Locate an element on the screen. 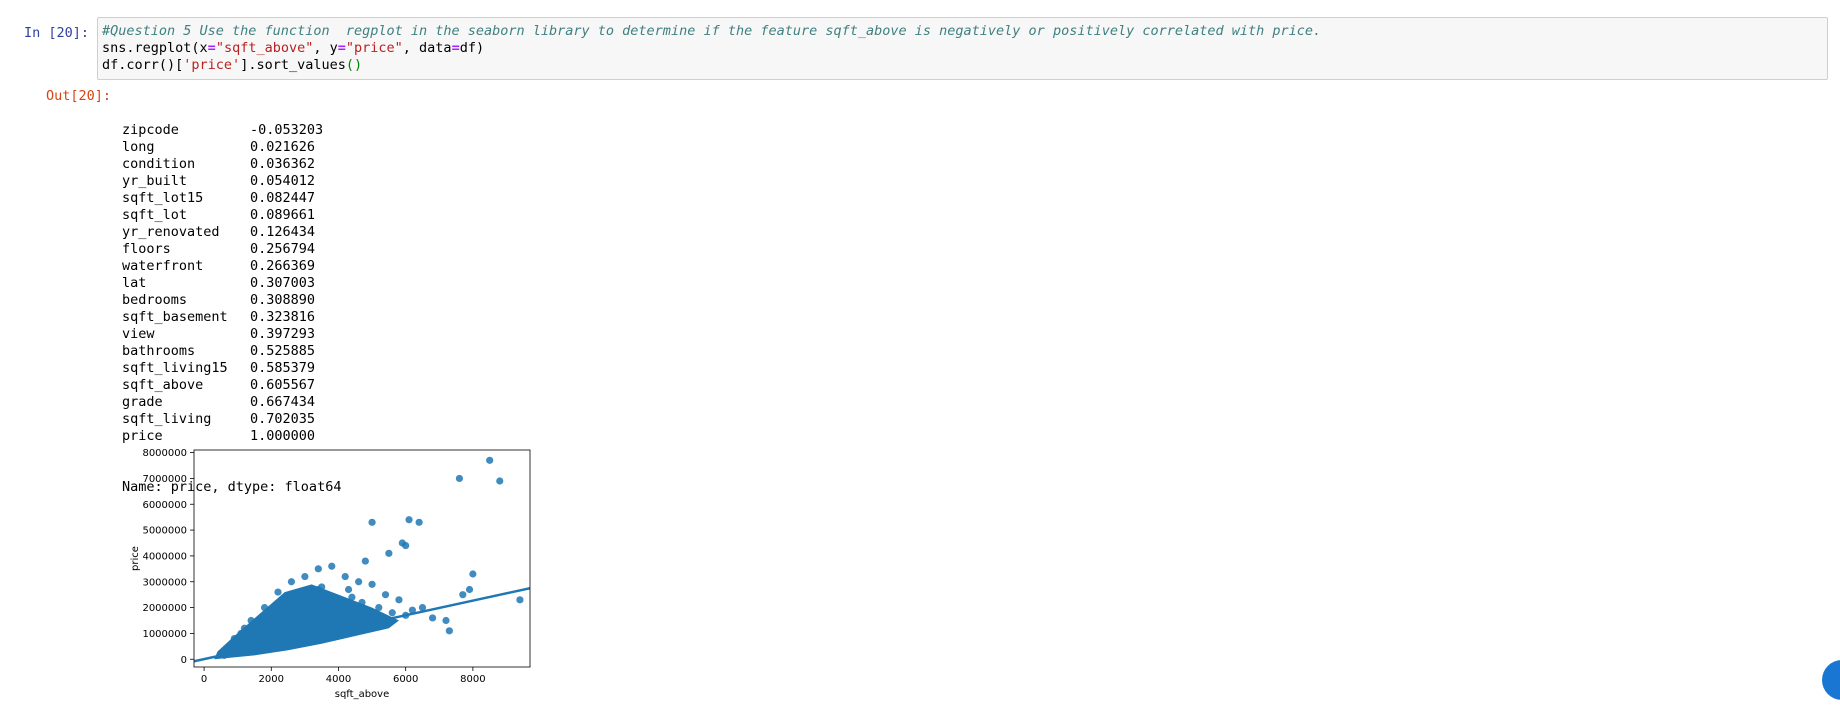 The image size is (1840, 705). x-tick-label: 2000 is located at coordinates (271, 679).